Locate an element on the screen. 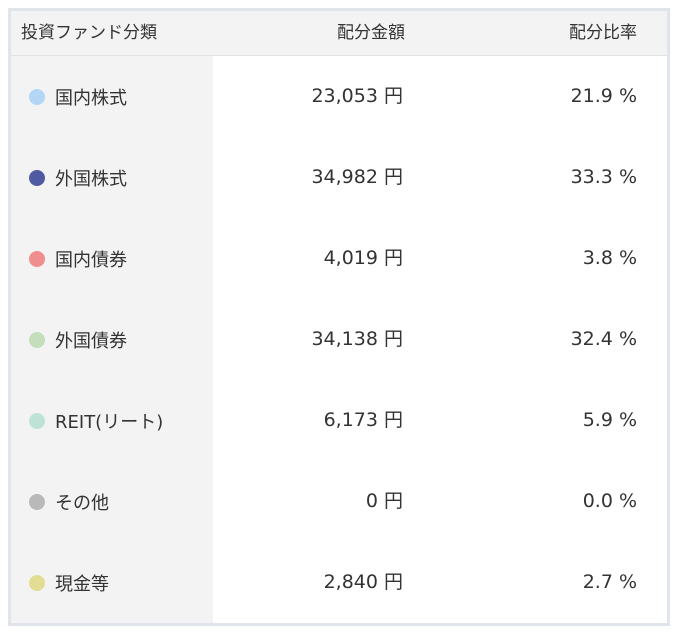  ratio-cell: 2.7 % is located at coordinates (609, 582).